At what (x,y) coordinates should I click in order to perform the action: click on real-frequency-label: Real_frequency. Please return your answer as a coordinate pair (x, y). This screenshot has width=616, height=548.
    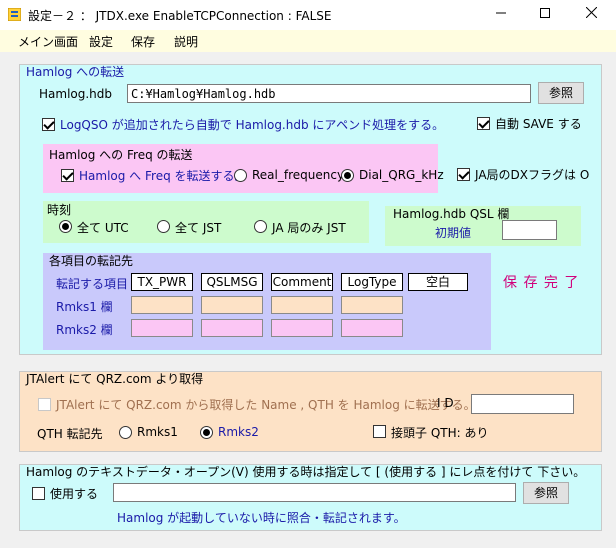
    Looking at the image, I should click on (298, 175).